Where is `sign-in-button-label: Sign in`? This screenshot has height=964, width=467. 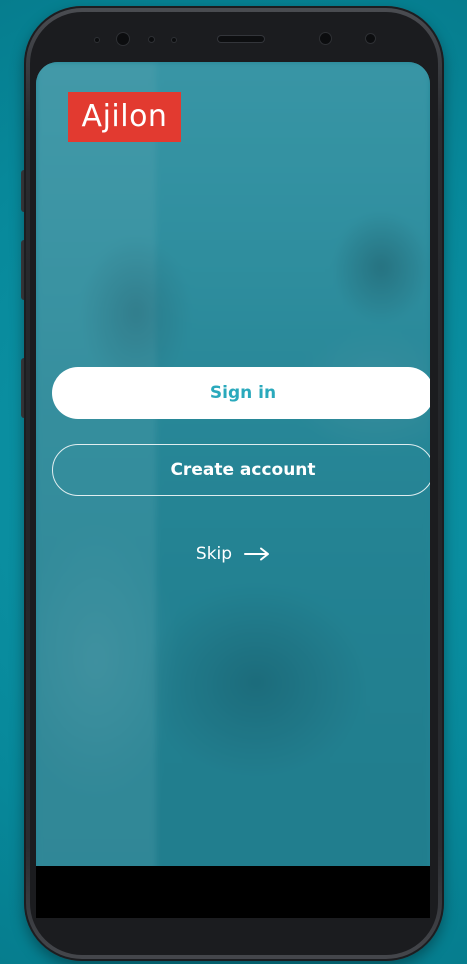 sign-in-button-label: Sign in is located at coordinates (243, 393).